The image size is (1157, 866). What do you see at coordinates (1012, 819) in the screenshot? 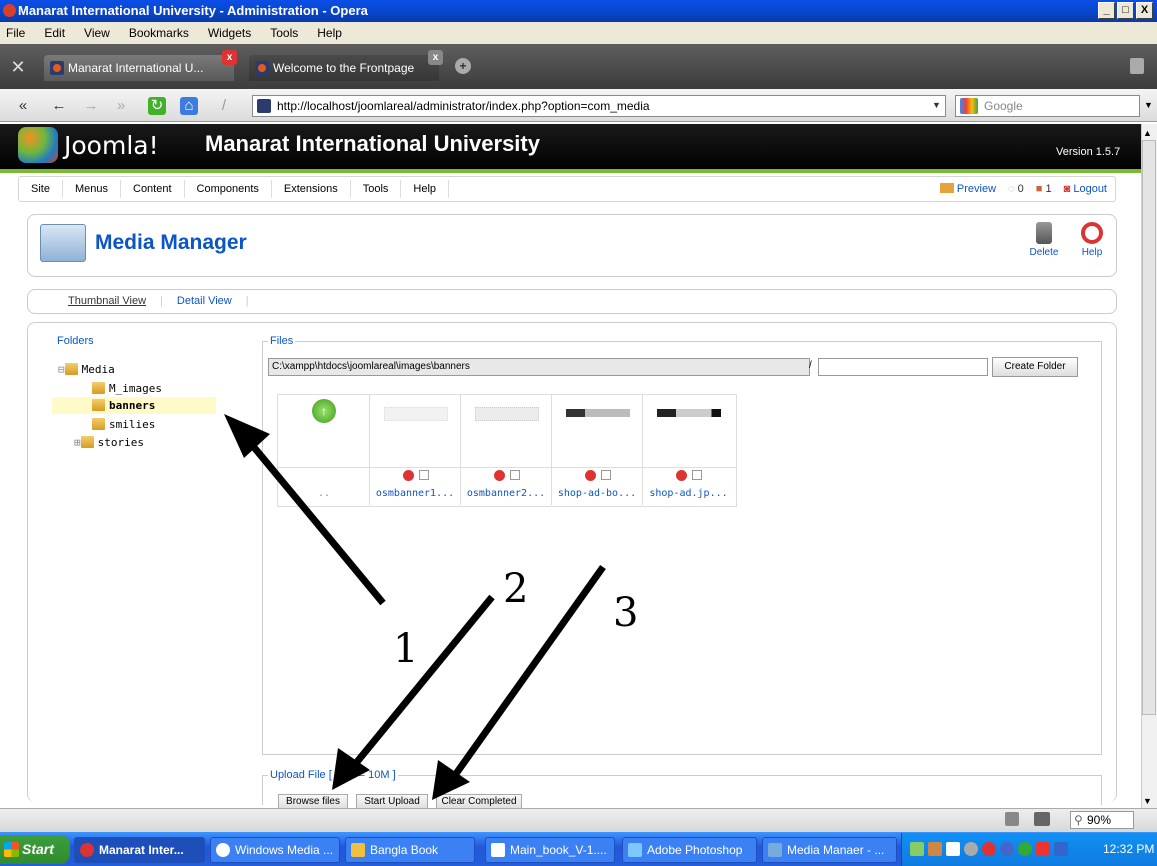
I see `network-icon` at bounding box center [1012, 819].